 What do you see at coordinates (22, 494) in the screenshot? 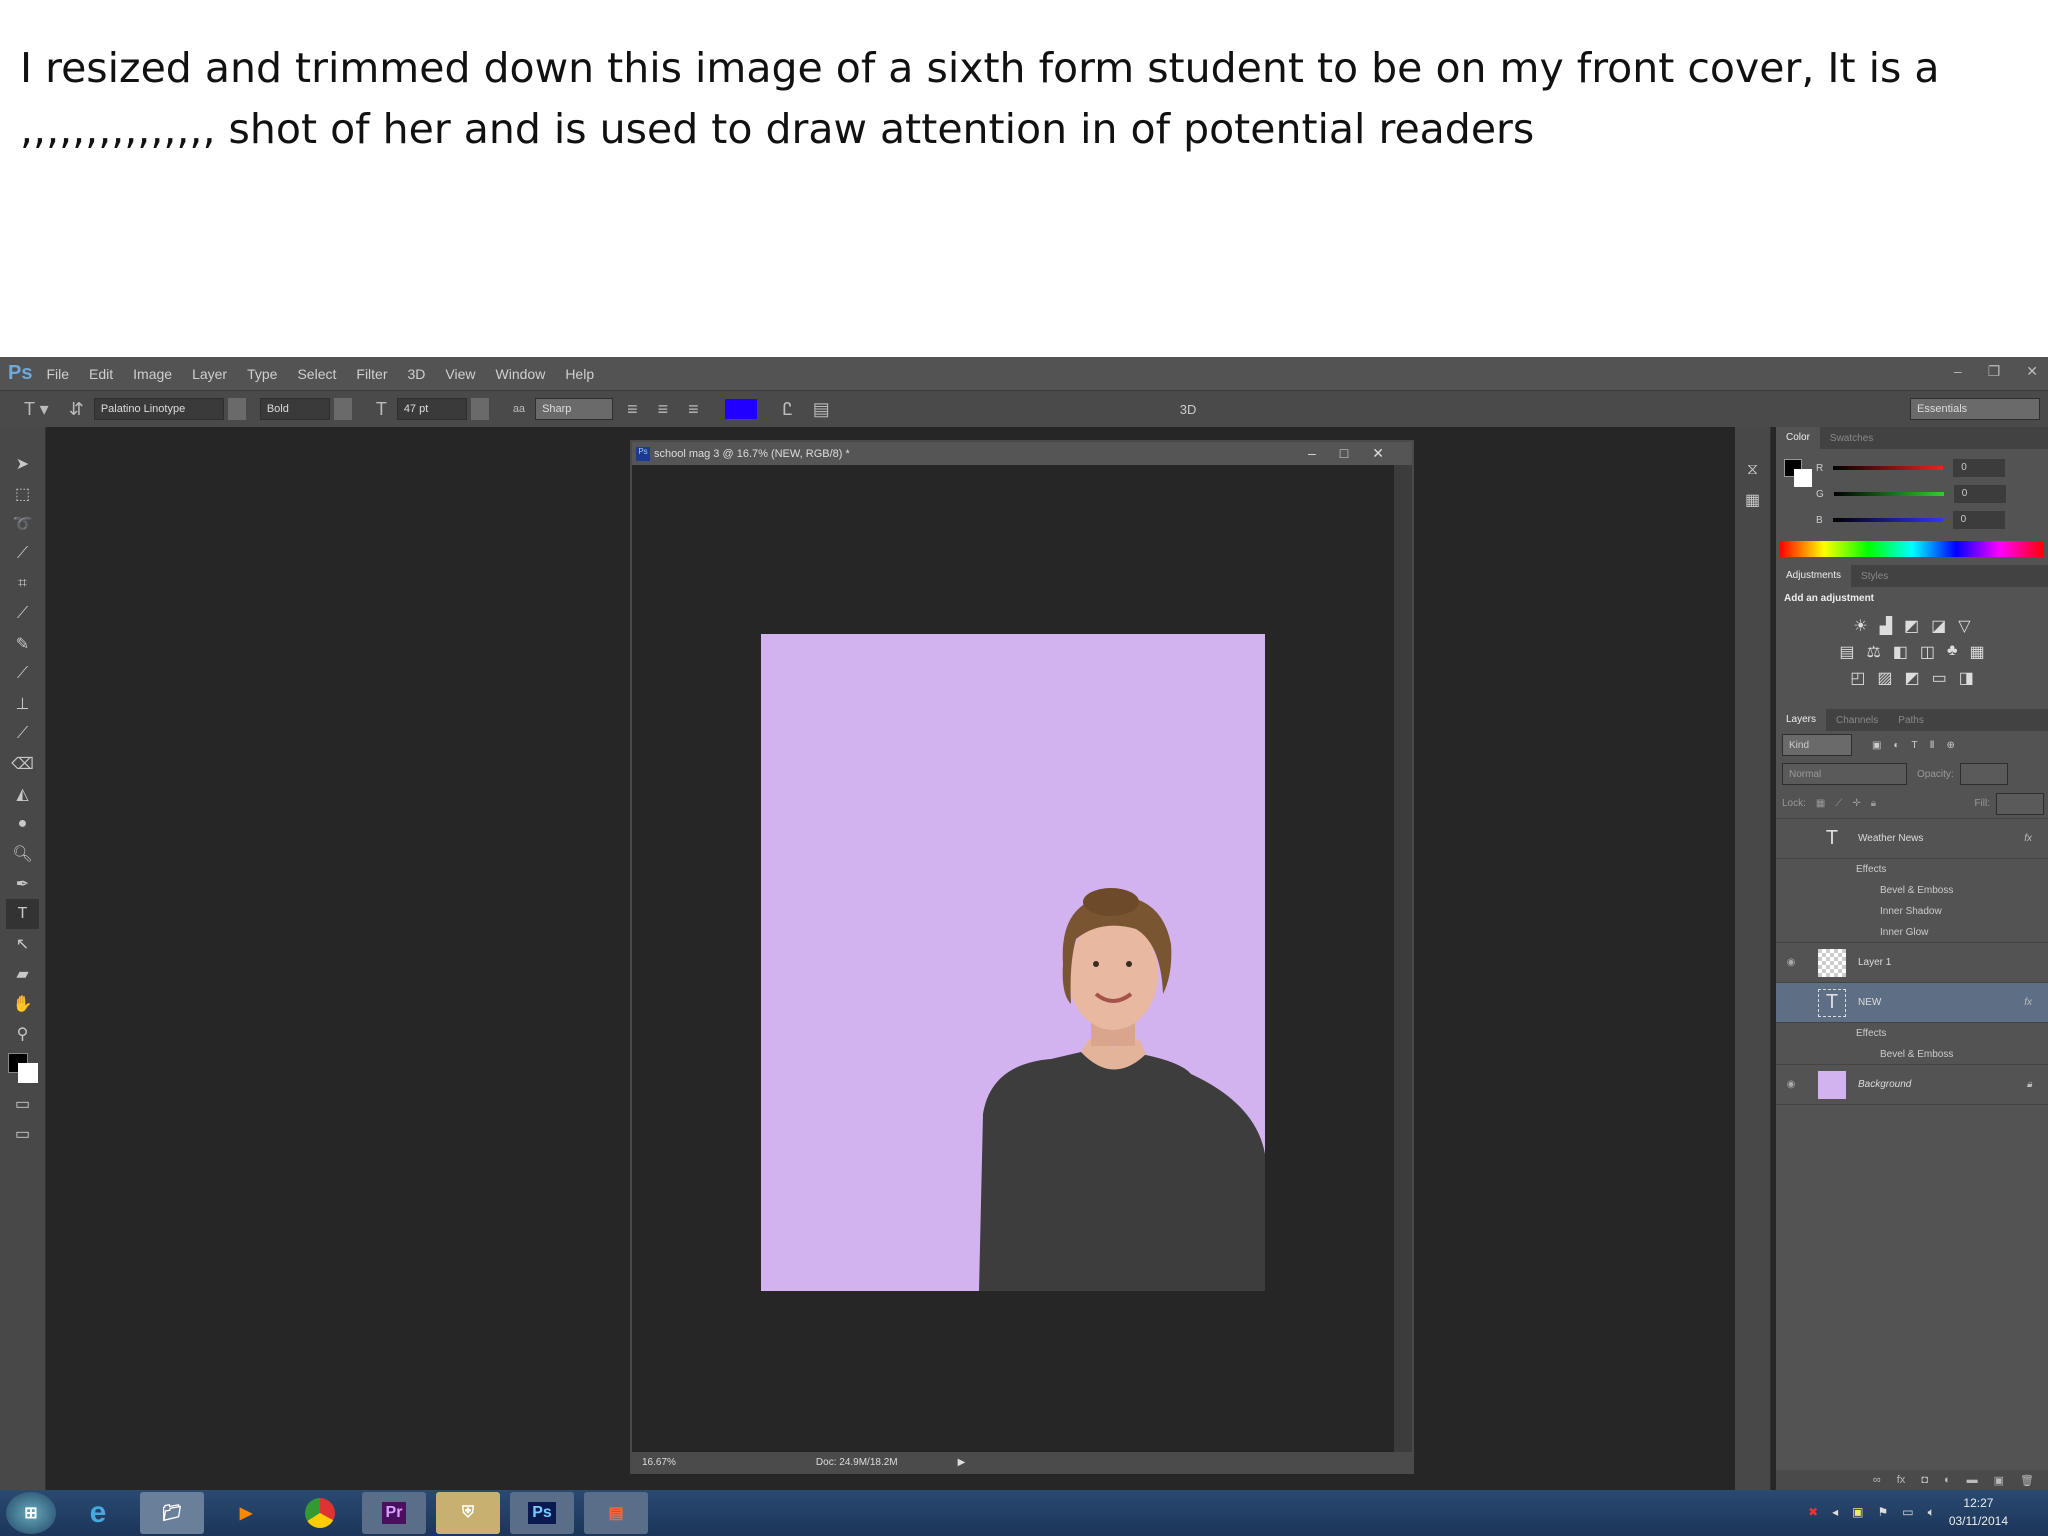
I see `marquee-tool-icon: ⬚` at bounding box center [22, 494].